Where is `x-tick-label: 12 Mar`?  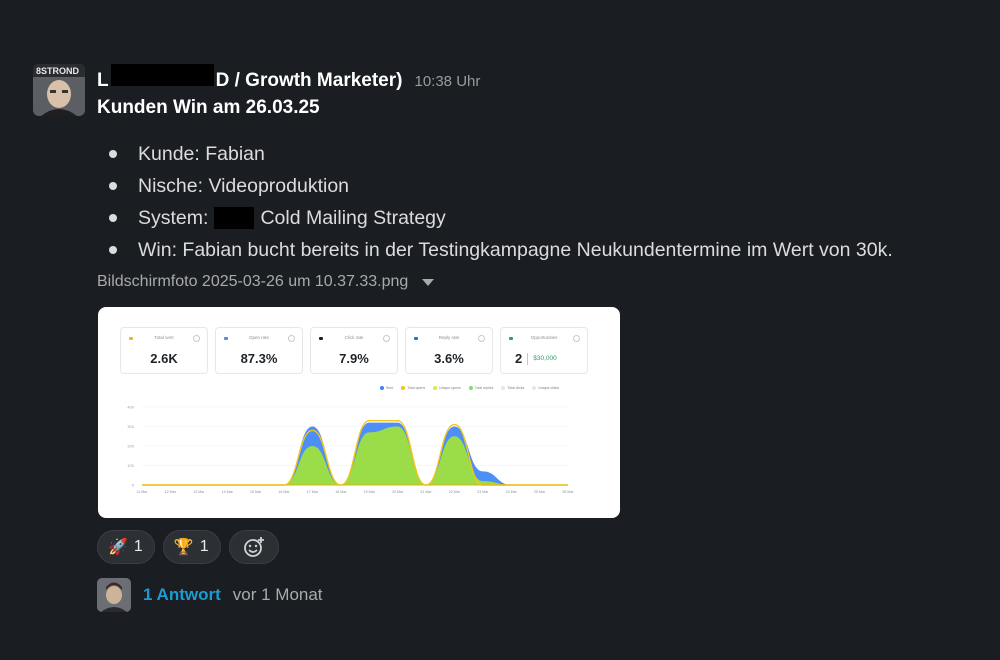
x-tick-label: 12 Mar is located at coordinates (171, 492).